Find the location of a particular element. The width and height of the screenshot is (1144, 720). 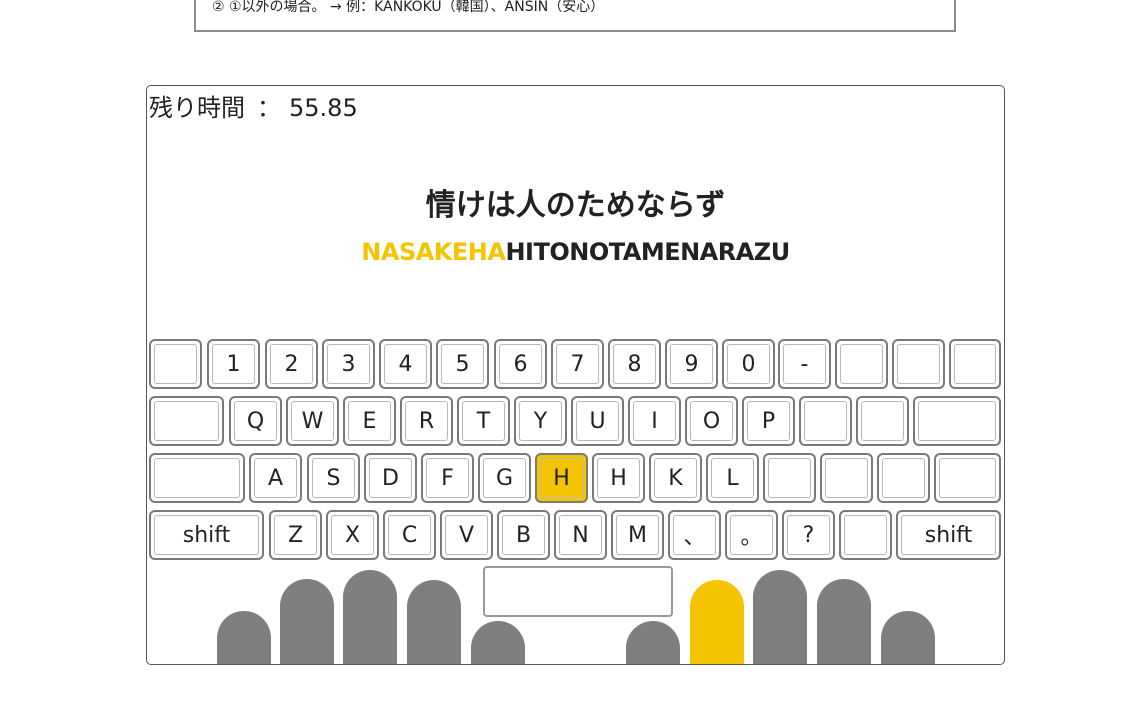

key-b: B is located at coordinates (523, 535).